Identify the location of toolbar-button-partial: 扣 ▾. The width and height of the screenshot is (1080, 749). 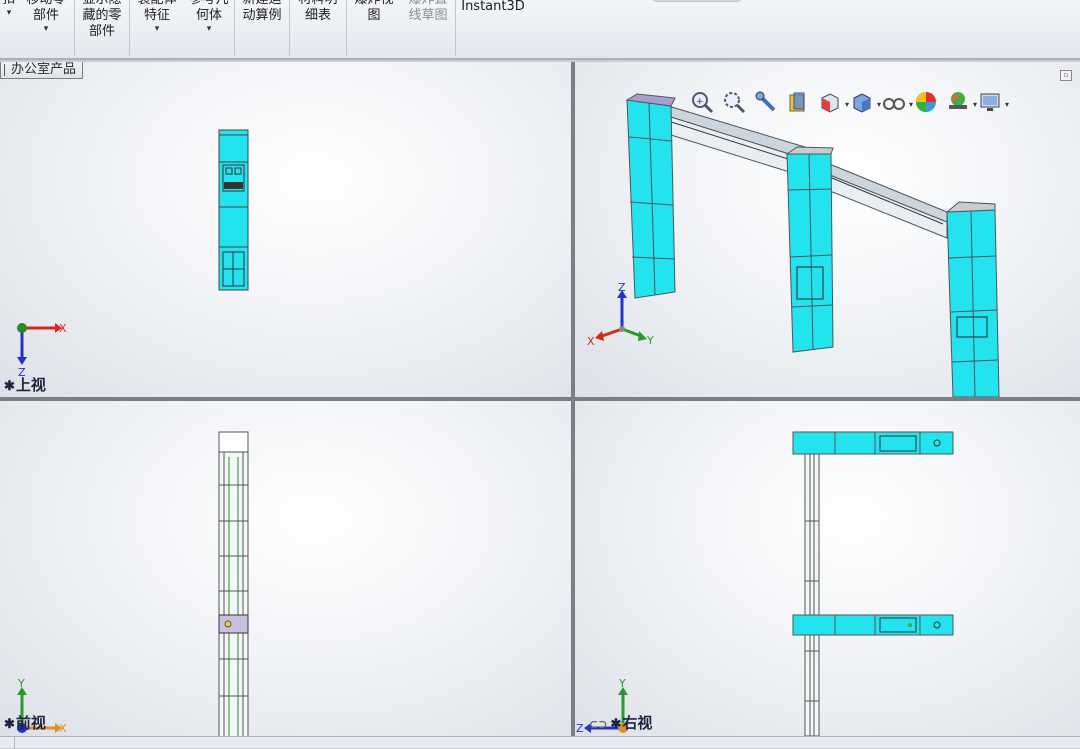
(9, 28).